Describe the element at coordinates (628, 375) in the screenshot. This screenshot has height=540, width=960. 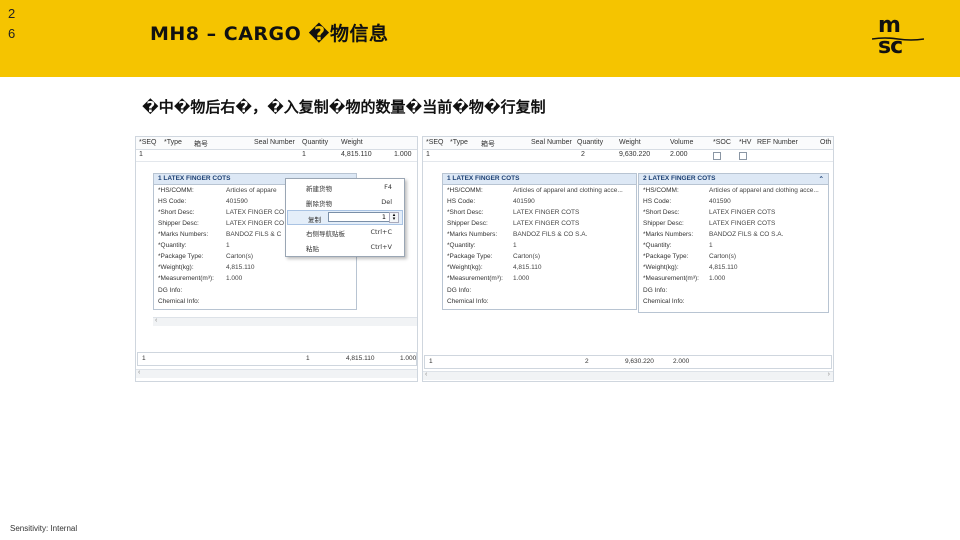
I see `right-bottom-scroll: ‹ ›` at that location.